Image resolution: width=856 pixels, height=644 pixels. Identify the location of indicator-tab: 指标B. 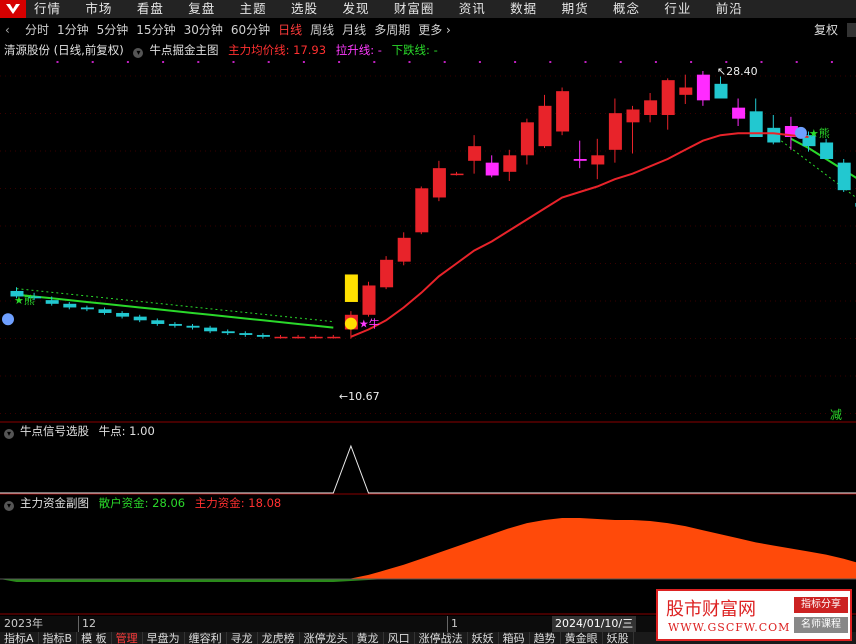
(58, 638).